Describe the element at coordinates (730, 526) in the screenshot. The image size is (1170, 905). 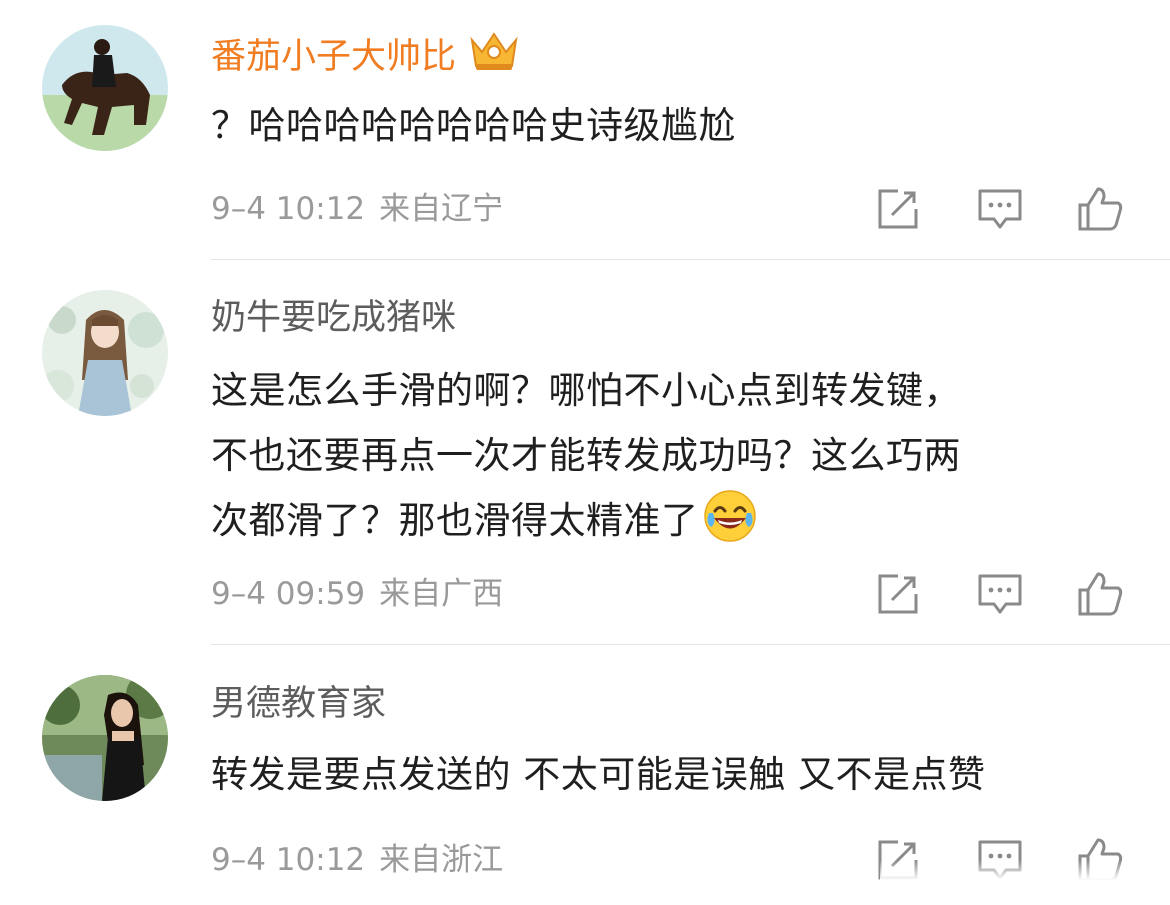
I see `laughing-crying-emoji-icon` at that location.